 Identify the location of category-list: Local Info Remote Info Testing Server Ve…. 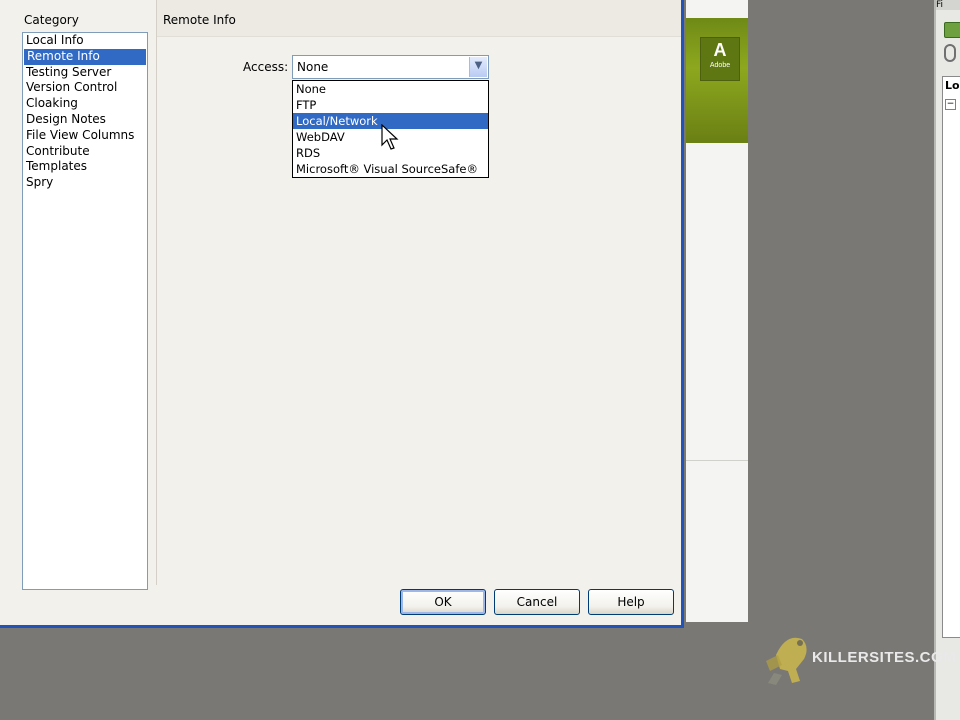
(85, 311).